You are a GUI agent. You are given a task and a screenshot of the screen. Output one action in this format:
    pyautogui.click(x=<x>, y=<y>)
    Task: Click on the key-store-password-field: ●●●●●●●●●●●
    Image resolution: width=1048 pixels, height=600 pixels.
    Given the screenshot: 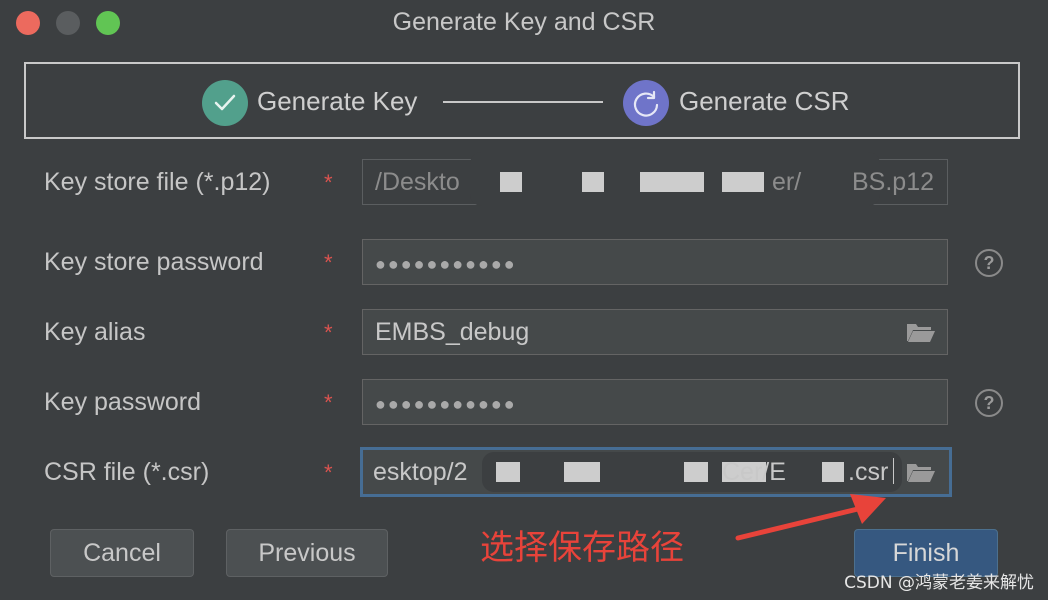 What is the action you would take?
    pyautogui.click(x=655, y=262)
    